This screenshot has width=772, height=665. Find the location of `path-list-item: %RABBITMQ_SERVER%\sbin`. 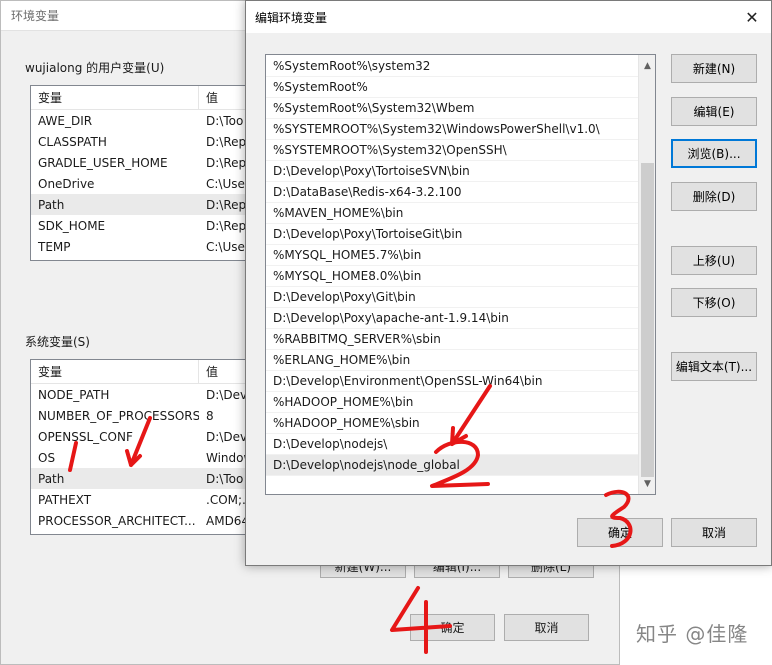

path-list-item: %RABBITMQ_SERVER%\sbin is located at coordinates (452, 339).